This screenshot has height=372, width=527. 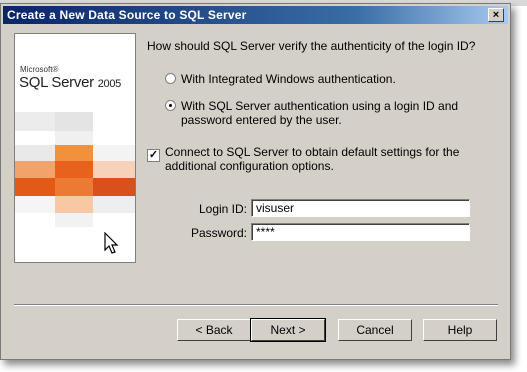 I want to click on product-logo-text: SQL Server 2005, so click(x=70, y=82).